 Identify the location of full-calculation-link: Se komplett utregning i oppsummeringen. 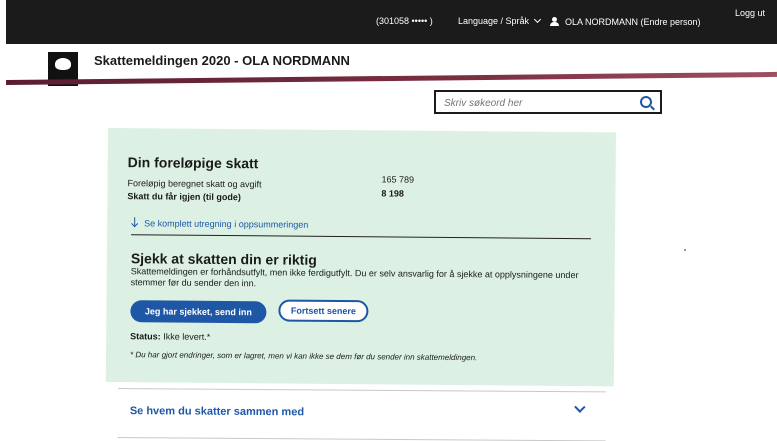
(220, 223).